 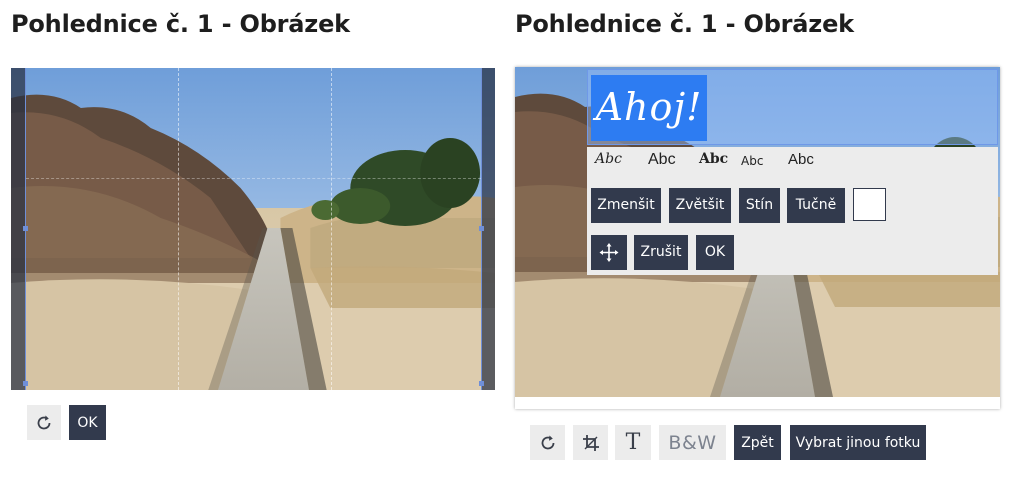 I want to click on rotate-button-right, so click(x=547, y=442).